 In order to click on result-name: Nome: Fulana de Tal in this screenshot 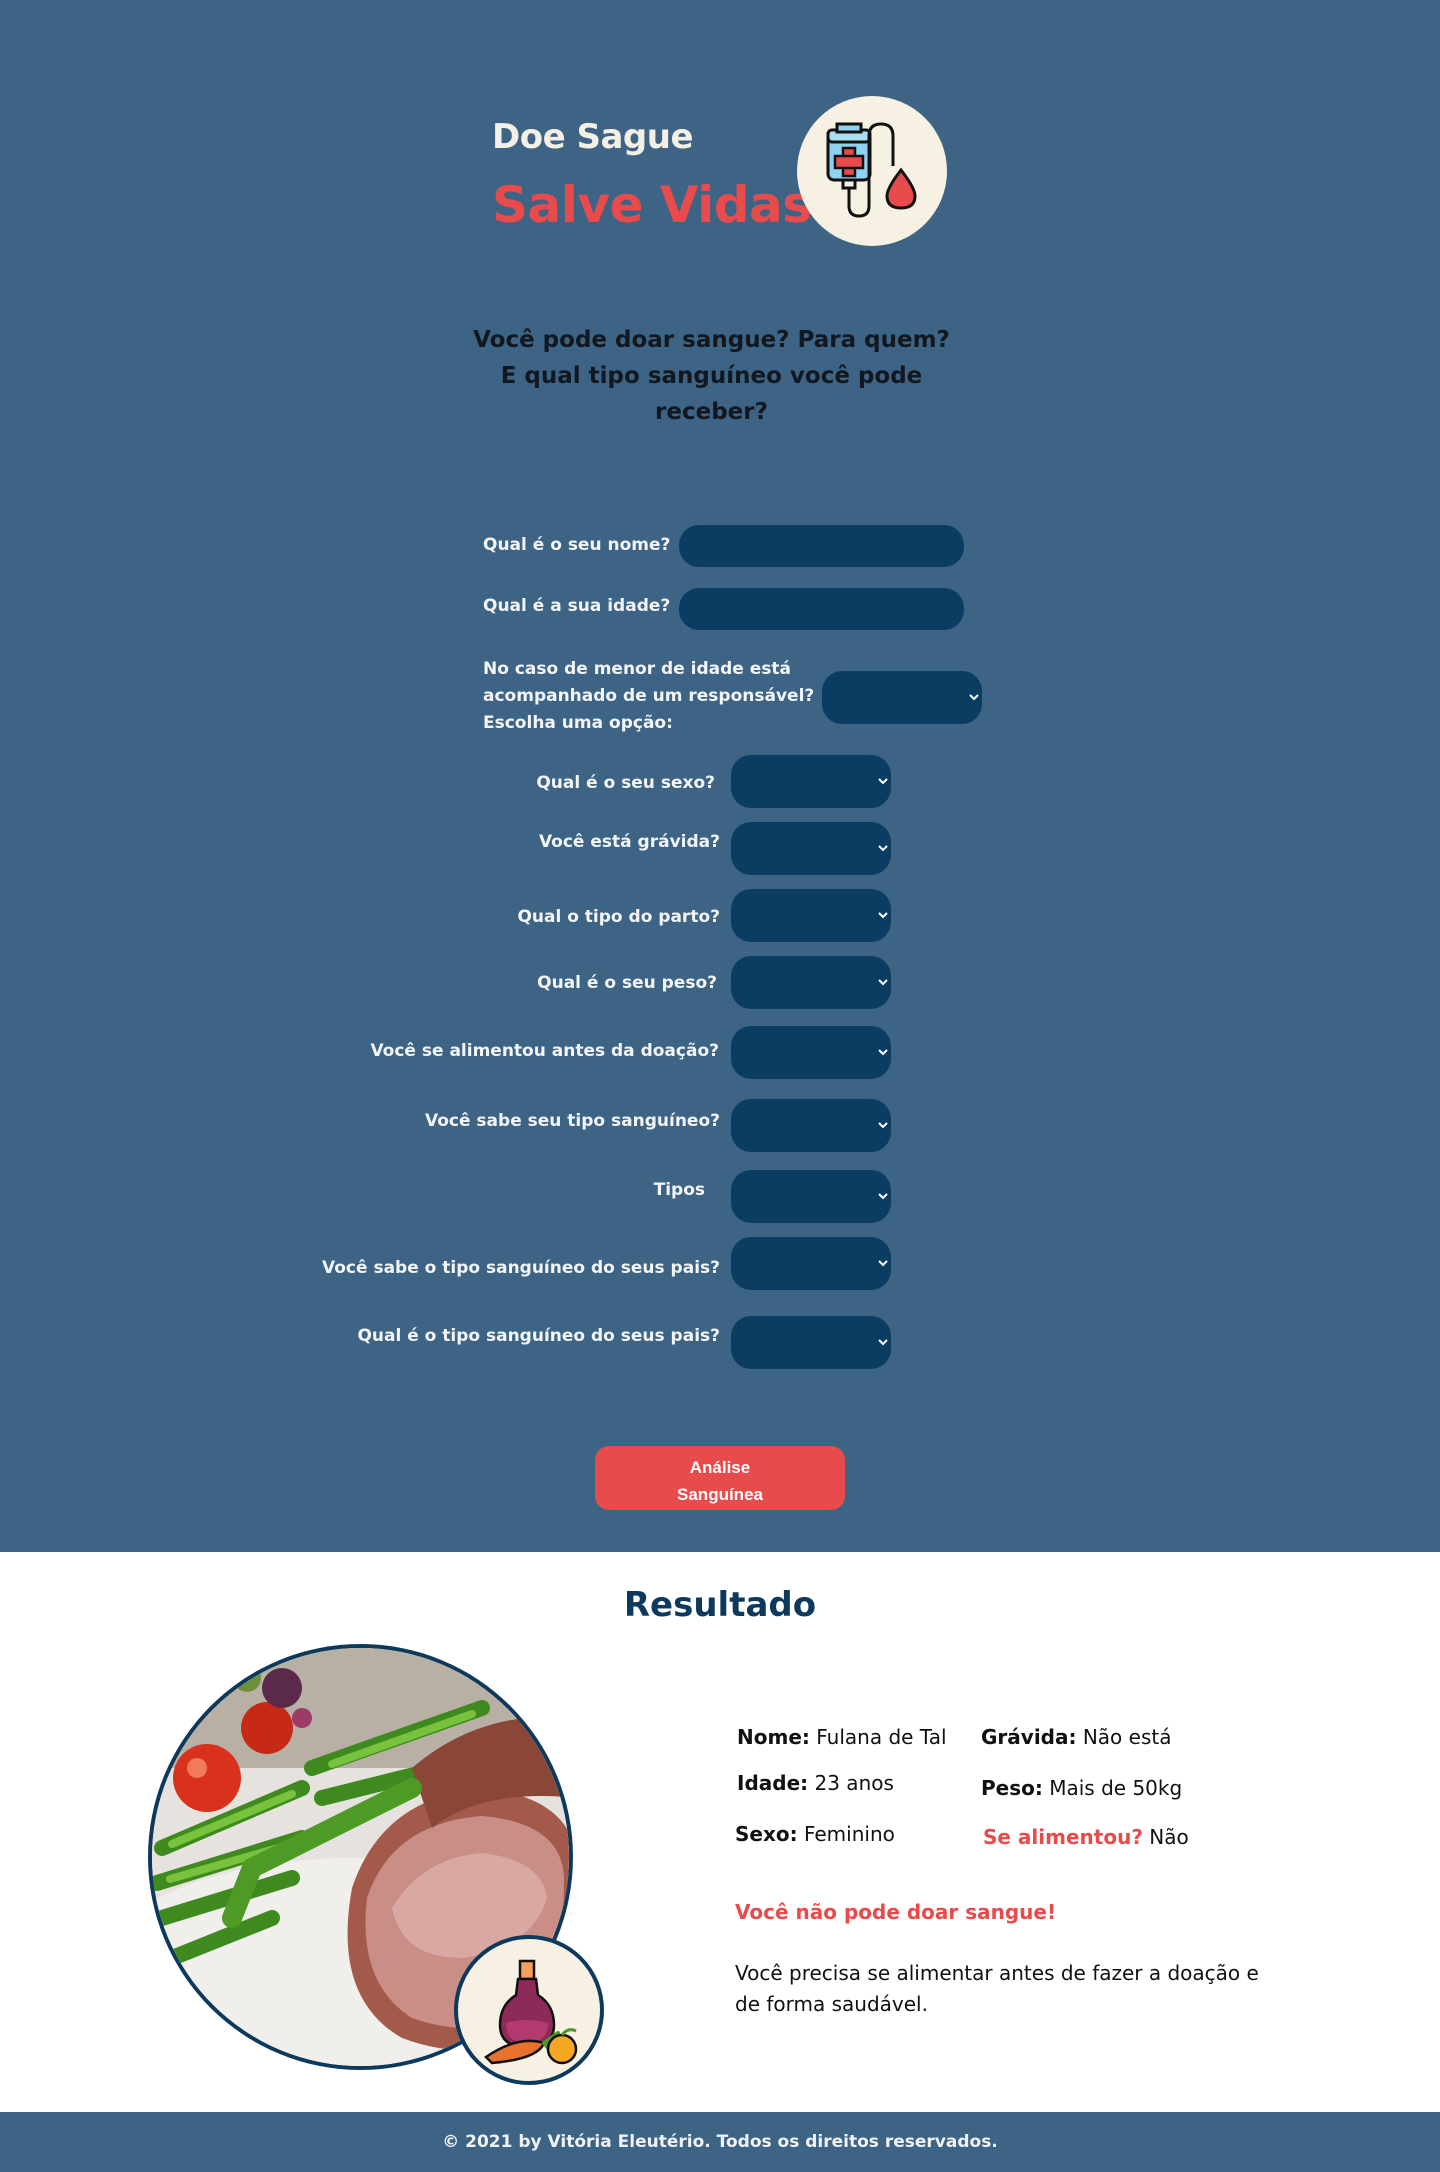, I will do `click(842, 1737)`.